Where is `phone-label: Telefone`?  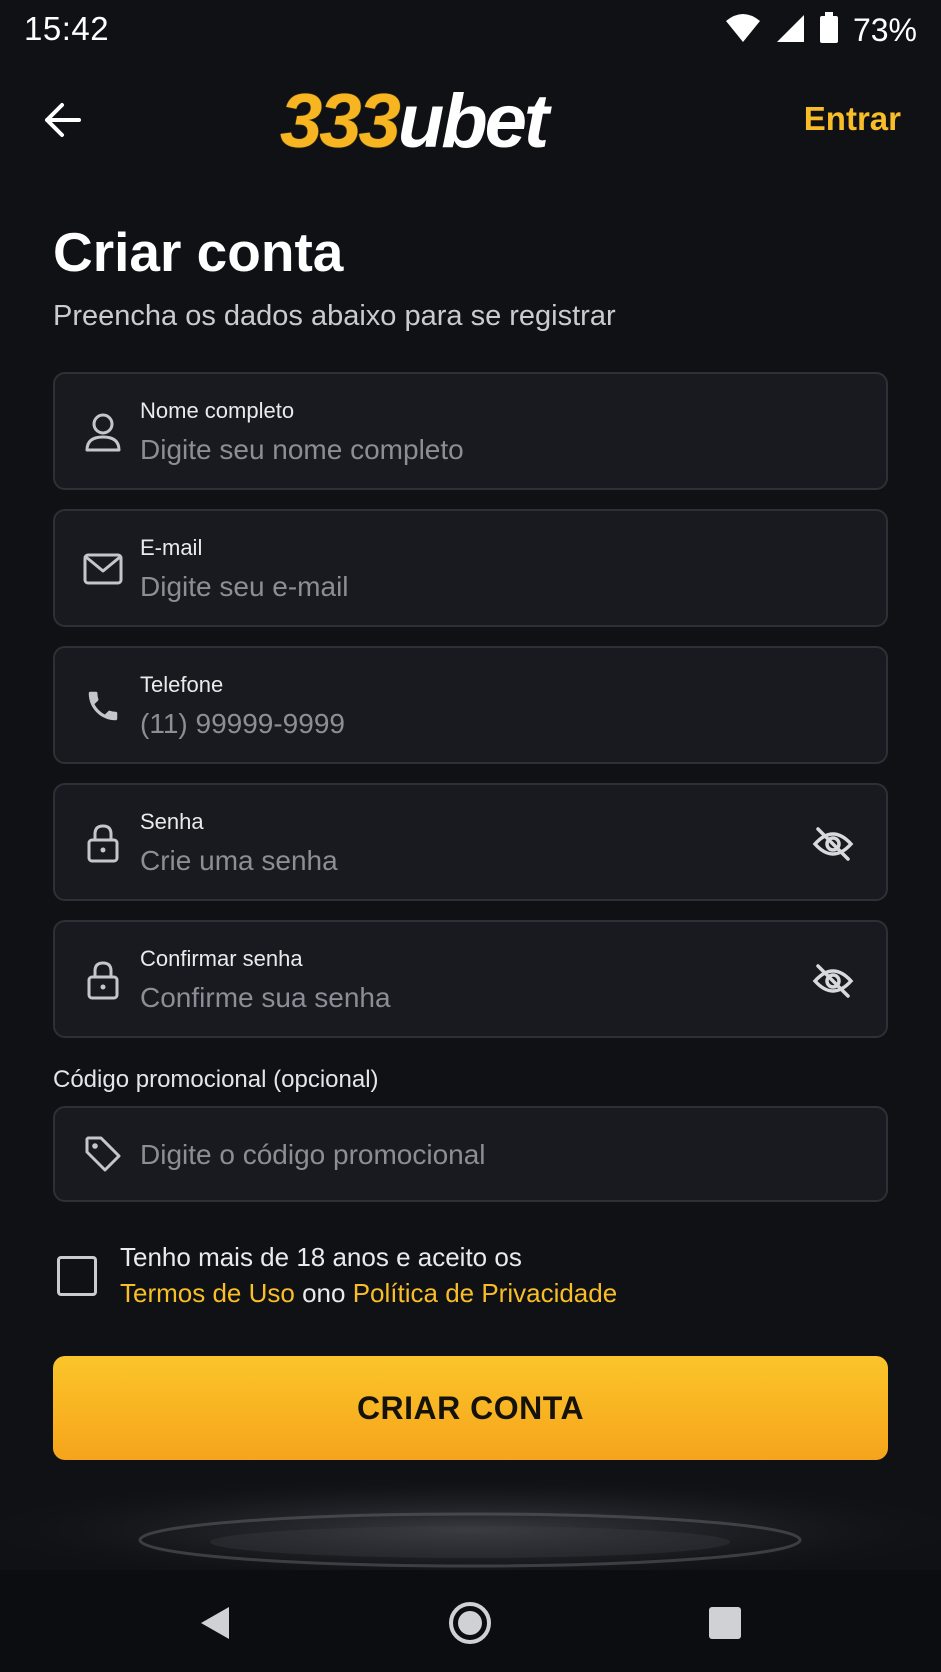 phone-label: Telefone is located at coordinates (182, 684).